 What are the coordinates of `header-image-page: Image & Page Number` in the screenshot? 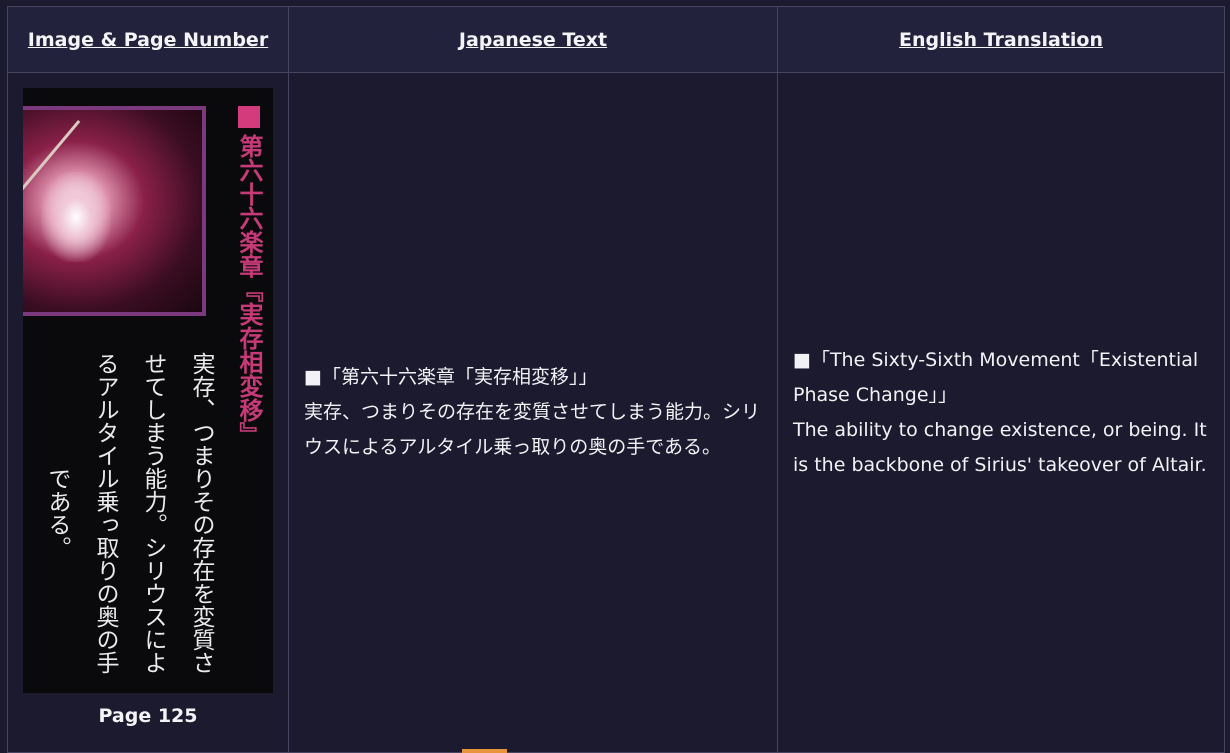 It's located at (148, 39).